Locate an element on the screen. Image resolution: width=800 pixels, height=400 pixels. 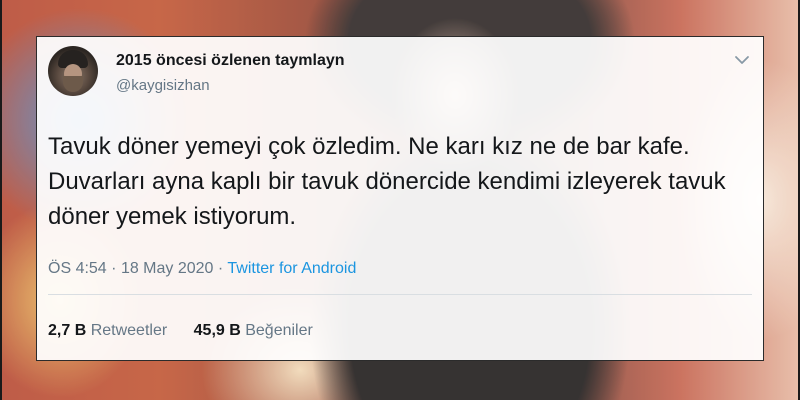
tweet-source-link: Twitter for Android is located at coordinates (291, 268).